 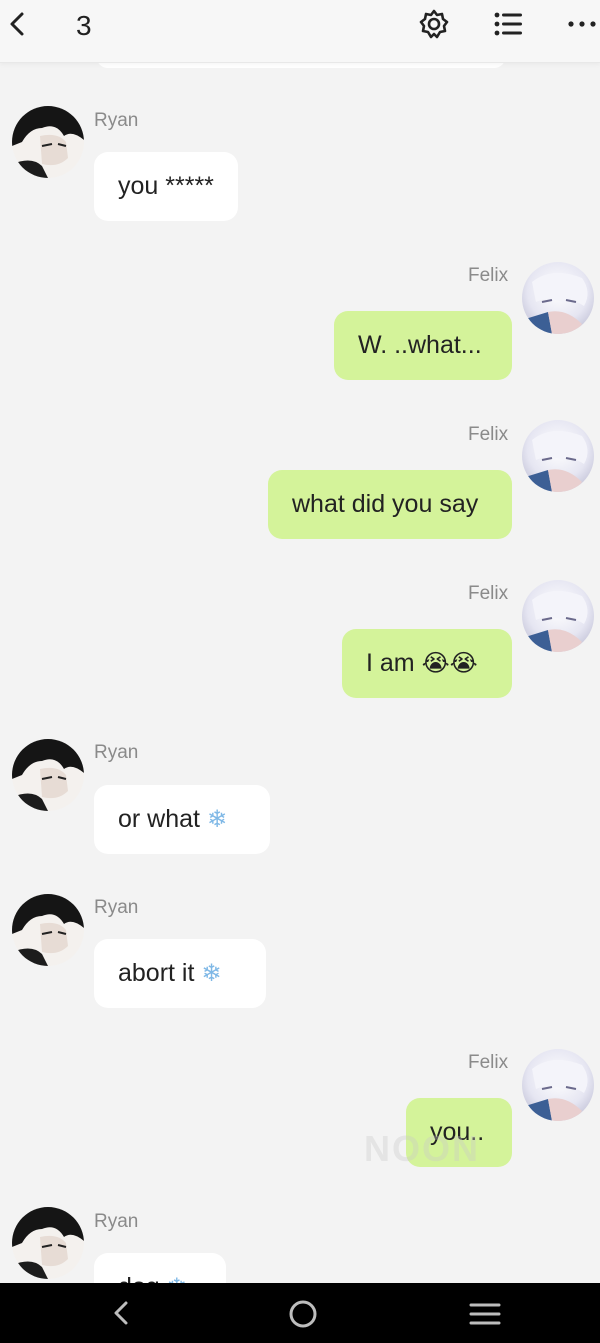 I want to click on message-bubble: what did you say, so click(x=390, y=504).